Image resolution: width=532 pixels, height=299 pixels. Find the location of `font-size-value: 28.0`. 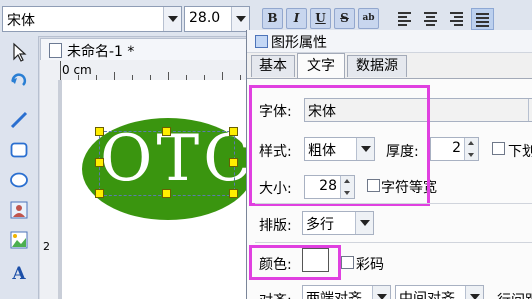

font-size-value: 28.0 is located at coordinates (205, 18).